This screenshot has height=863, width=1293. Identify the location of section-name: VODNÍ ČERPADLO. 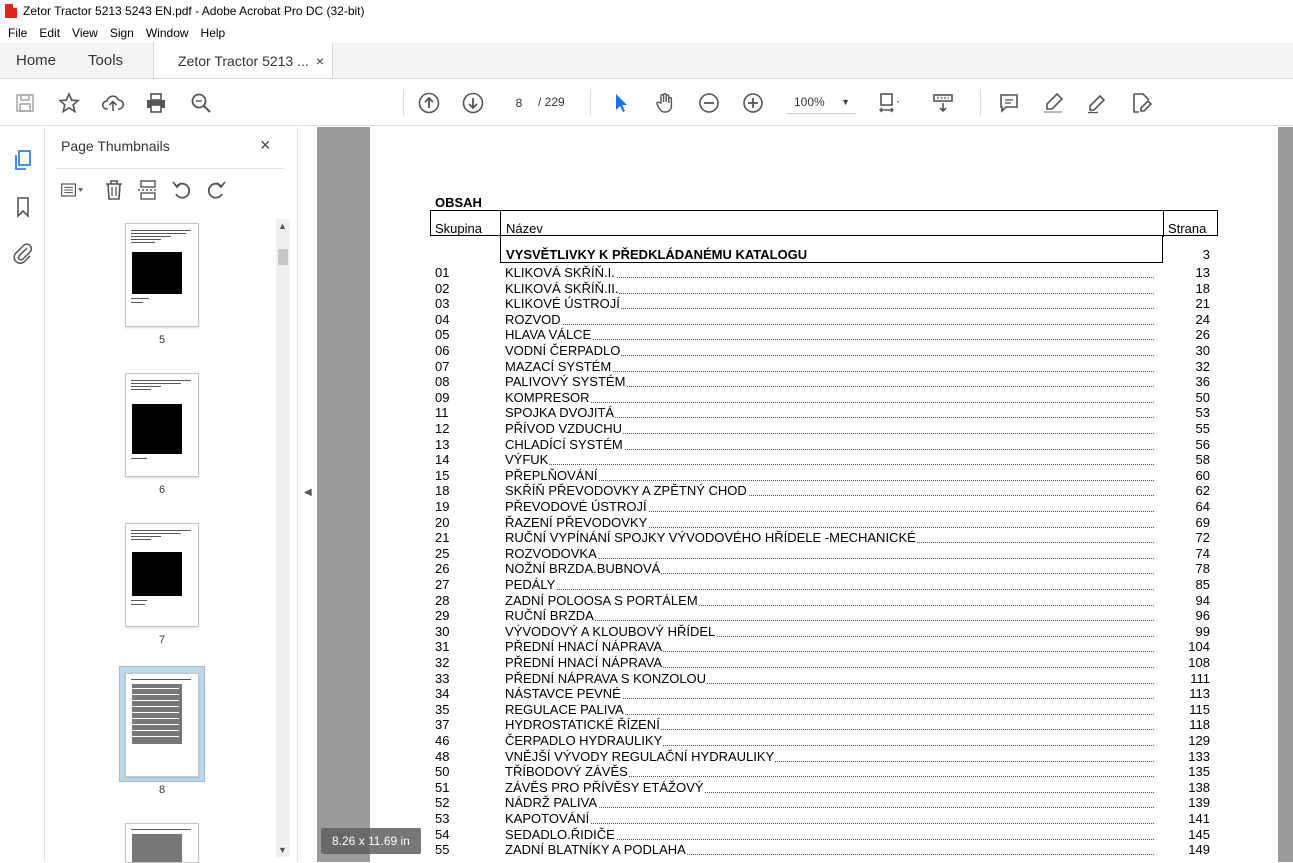
(563, 351).